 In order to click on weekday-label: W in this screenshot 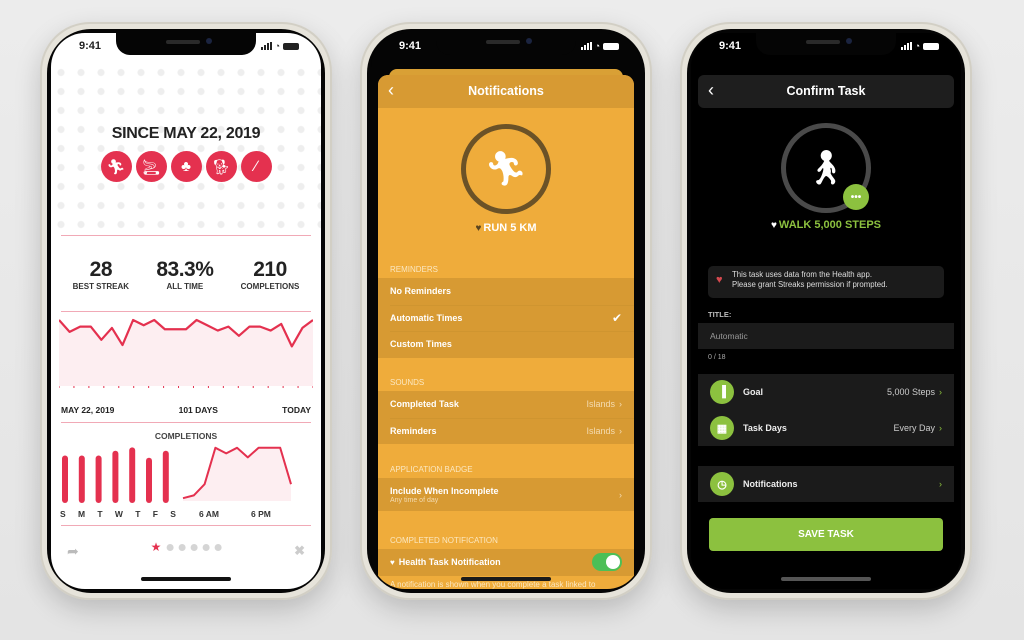, I will do `click(118, 514)`.